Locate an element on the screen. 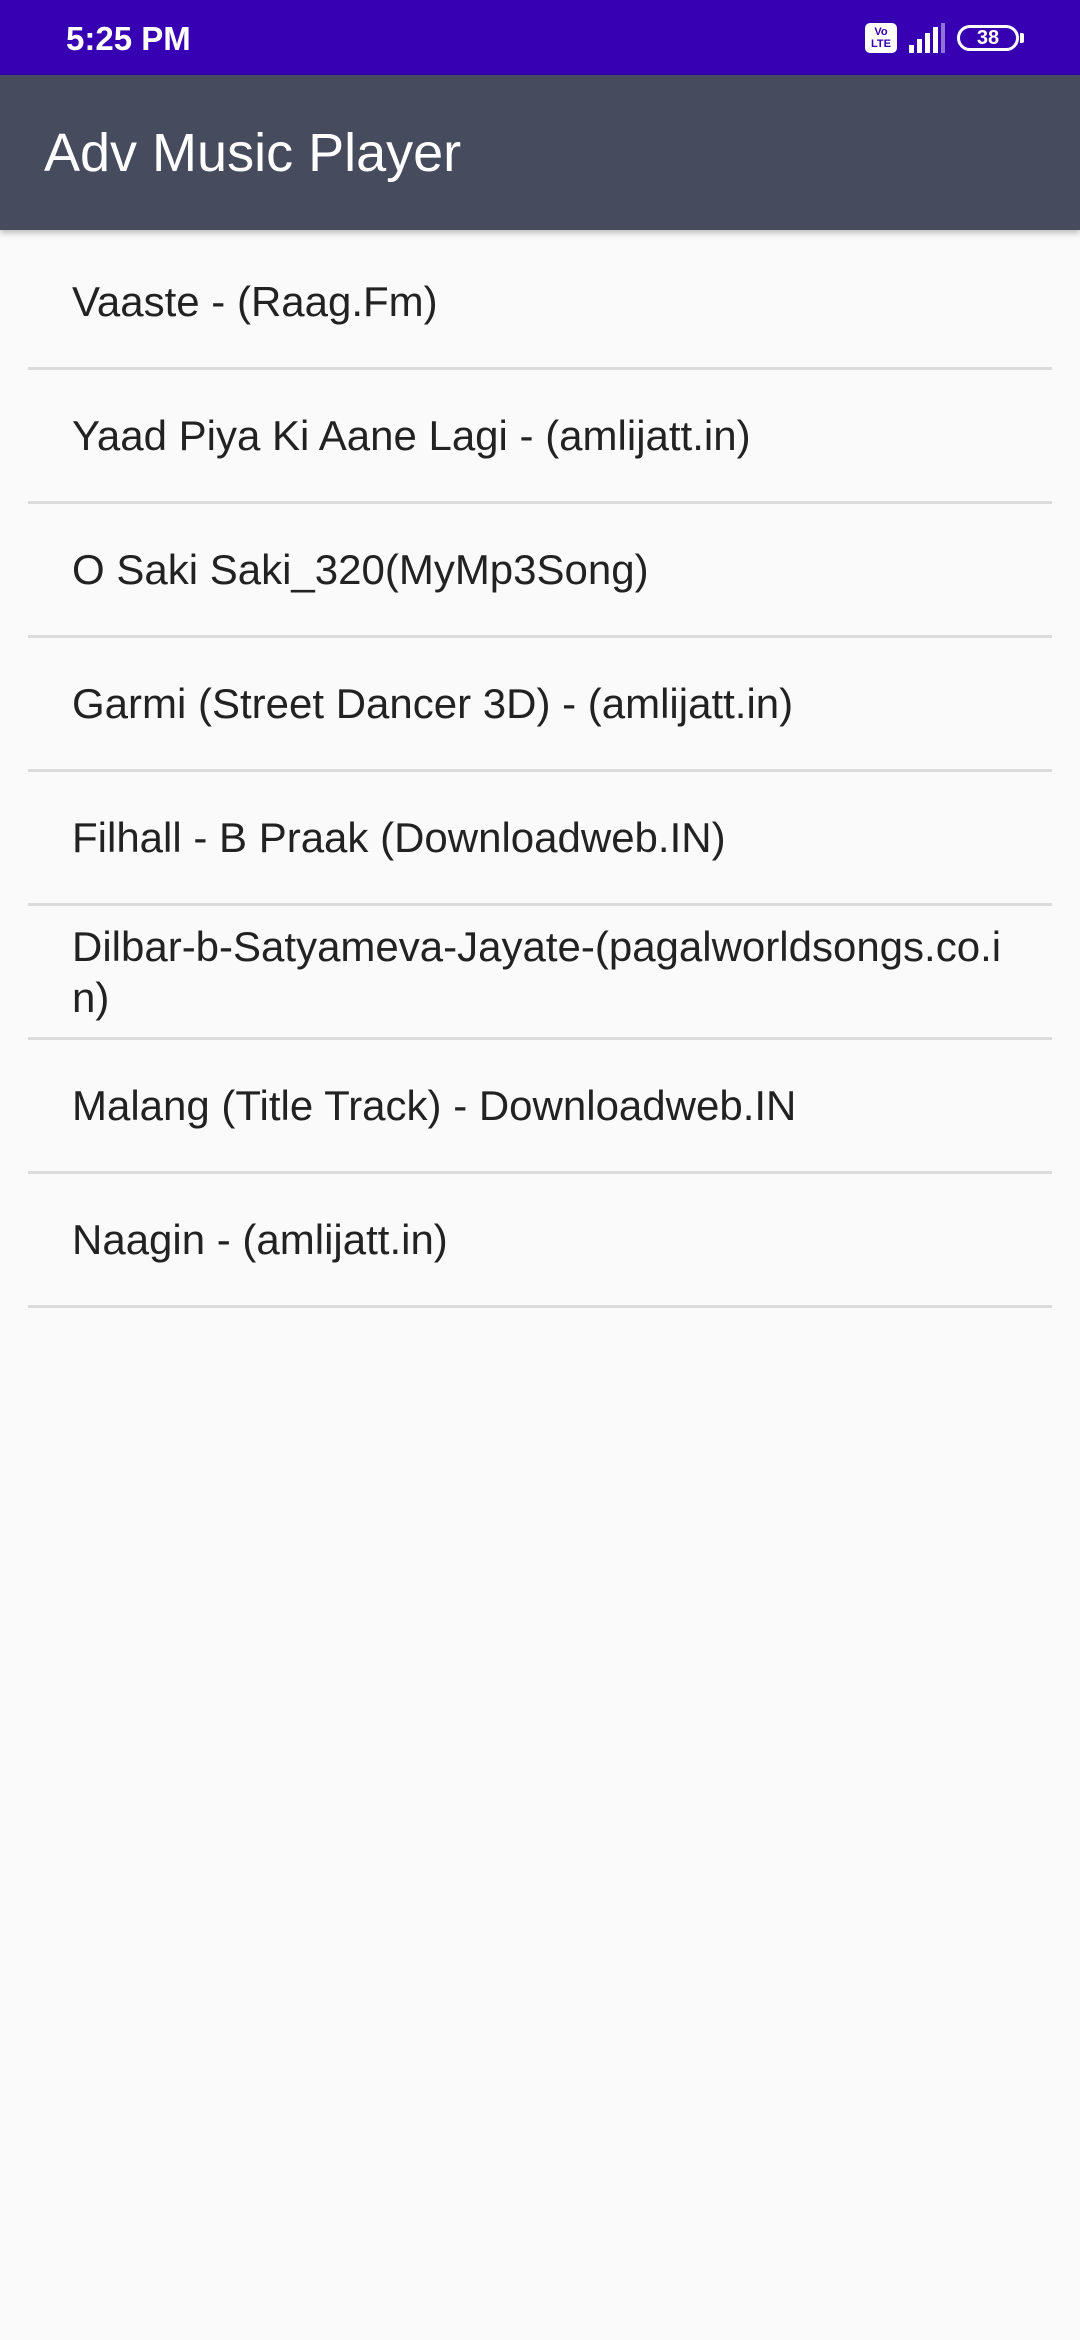 The image size is (1080, 2340). battery-level: 38 is located at coordinates (988, 38).